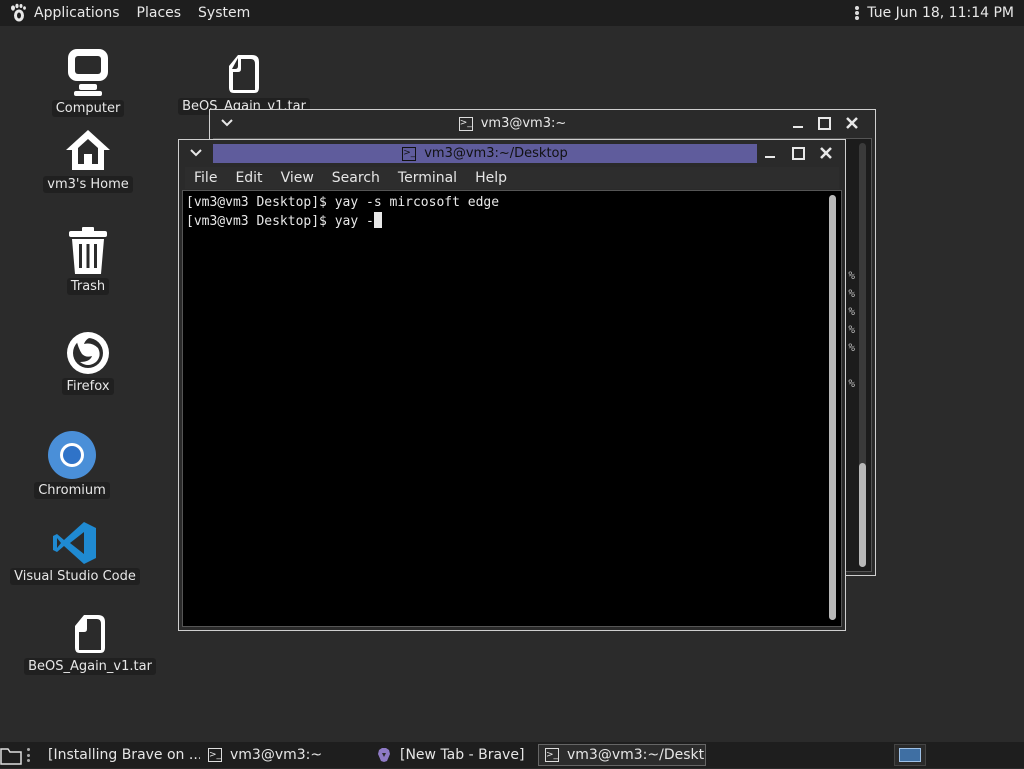  I want to click on gnome-foot-icon, so click(18, 12).